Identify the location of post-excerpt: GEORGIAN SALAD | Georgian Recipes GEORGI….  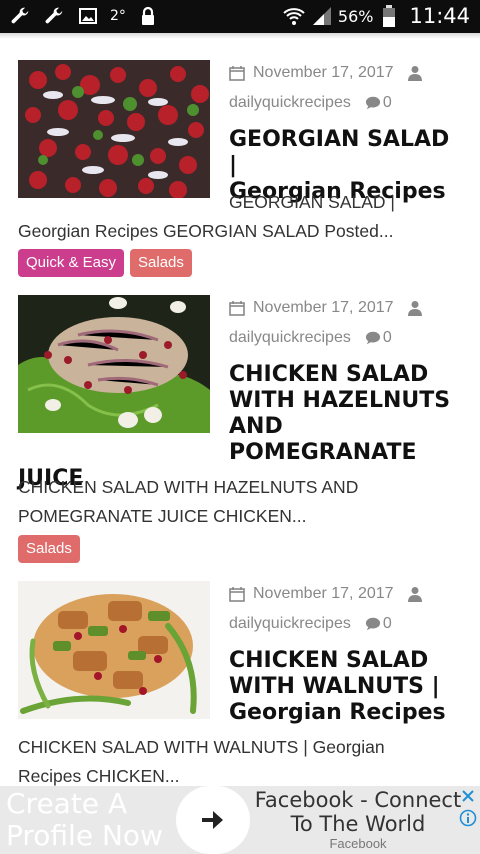
(240, 217).